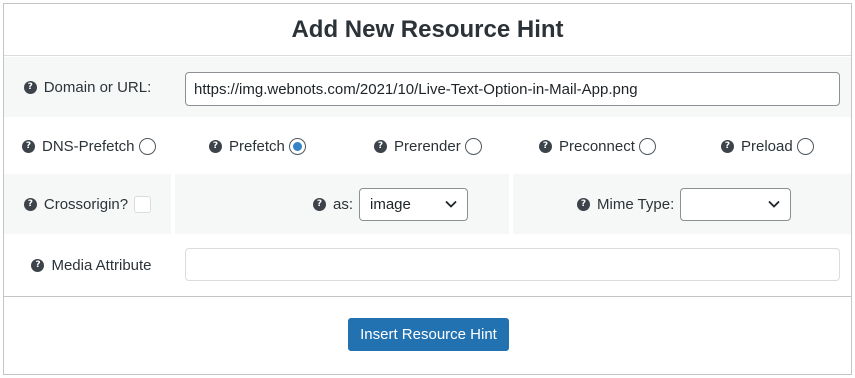 Image resolution: width=855 pixels, height=378 pixels. Describe the element at coordinates (97, 87) in the screenshot. I see `domain-label: Domain or URL:` at that location.